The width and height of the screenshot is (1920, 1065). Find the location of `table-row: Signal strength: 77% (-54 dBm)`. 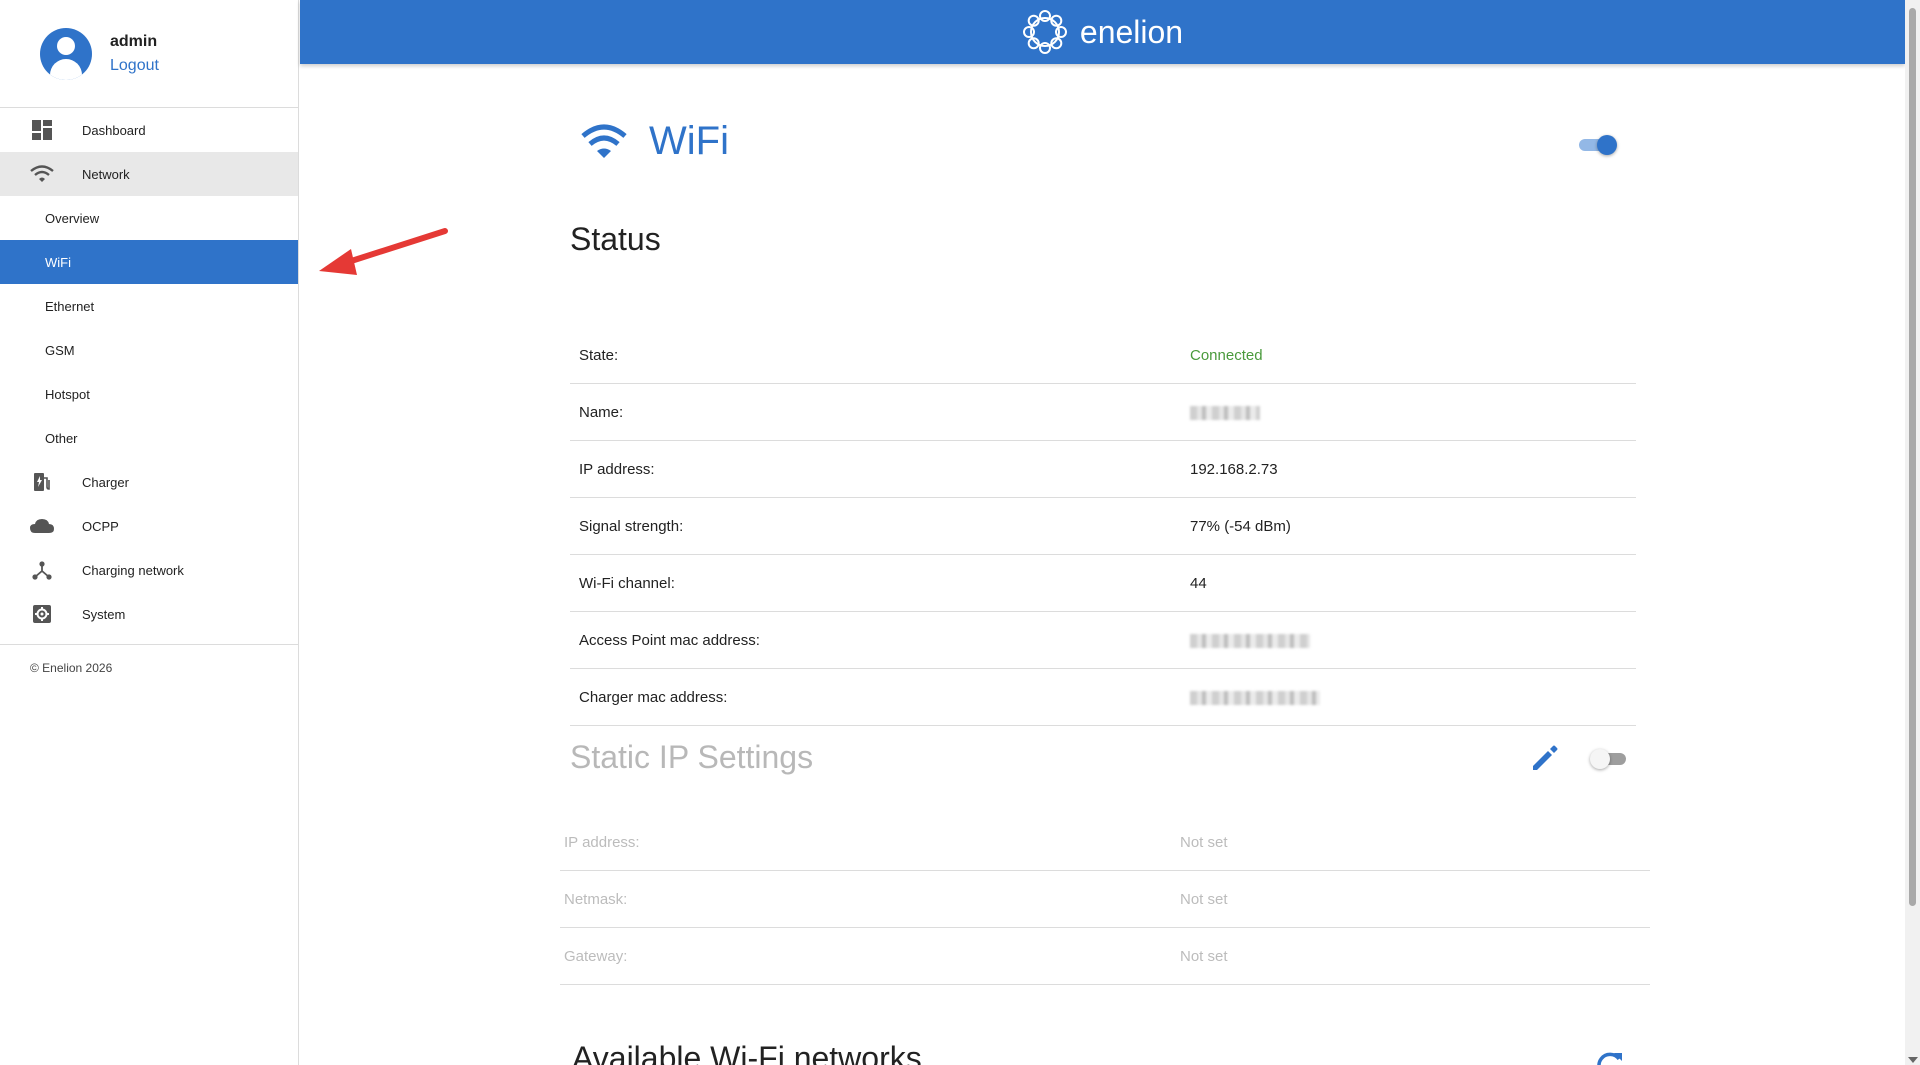

table-row: Signal strength: 77% (-54 dBm) is located at coordinates (1103, 526).